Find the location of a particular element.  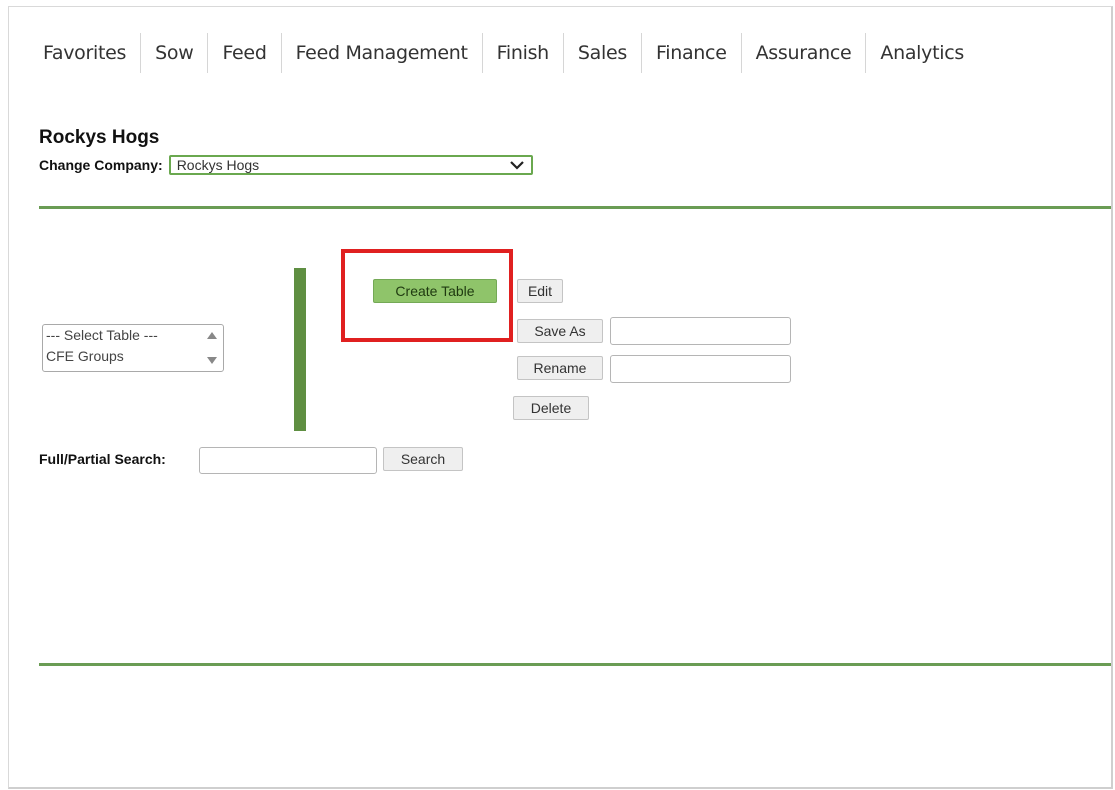

tab-feed: Feed is located at coordinates (243, 53).